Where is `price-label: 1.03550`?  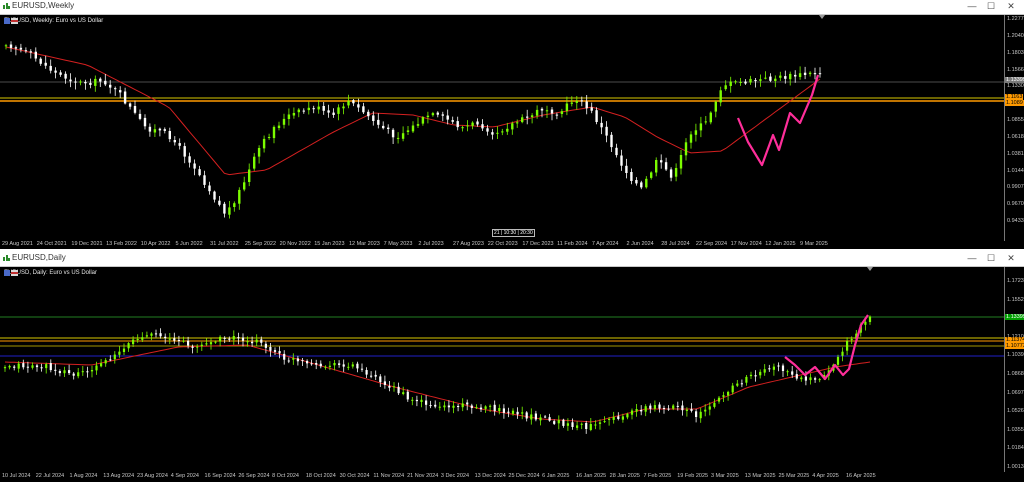
price-label: 1.03550 is located at coordinates (1015, 429).